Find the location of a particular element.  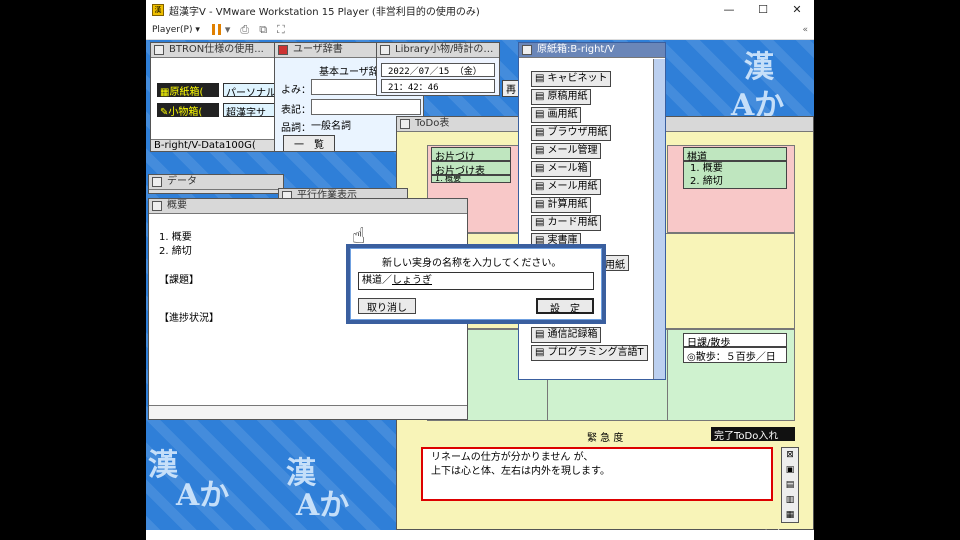

mailbox-icon: ▤ is located at coordinates (540, 168).